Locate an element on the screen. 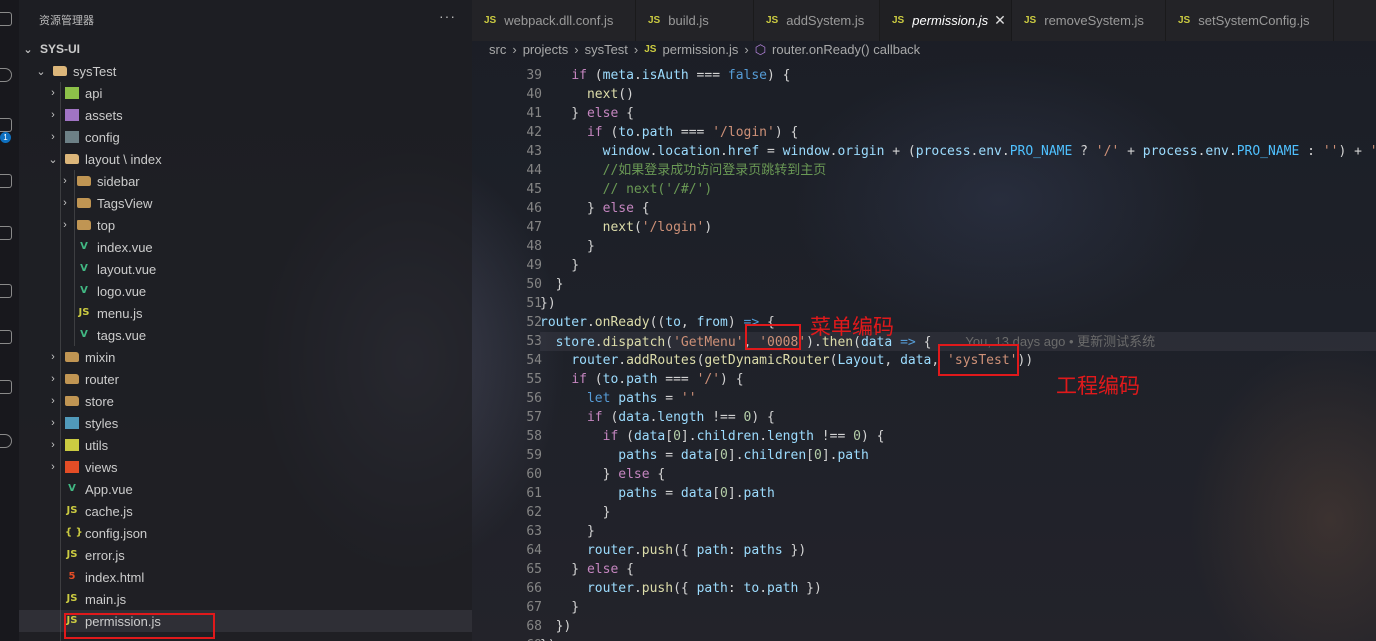  breadcrumb-item: sysTest is located at coordinates (606, 49).